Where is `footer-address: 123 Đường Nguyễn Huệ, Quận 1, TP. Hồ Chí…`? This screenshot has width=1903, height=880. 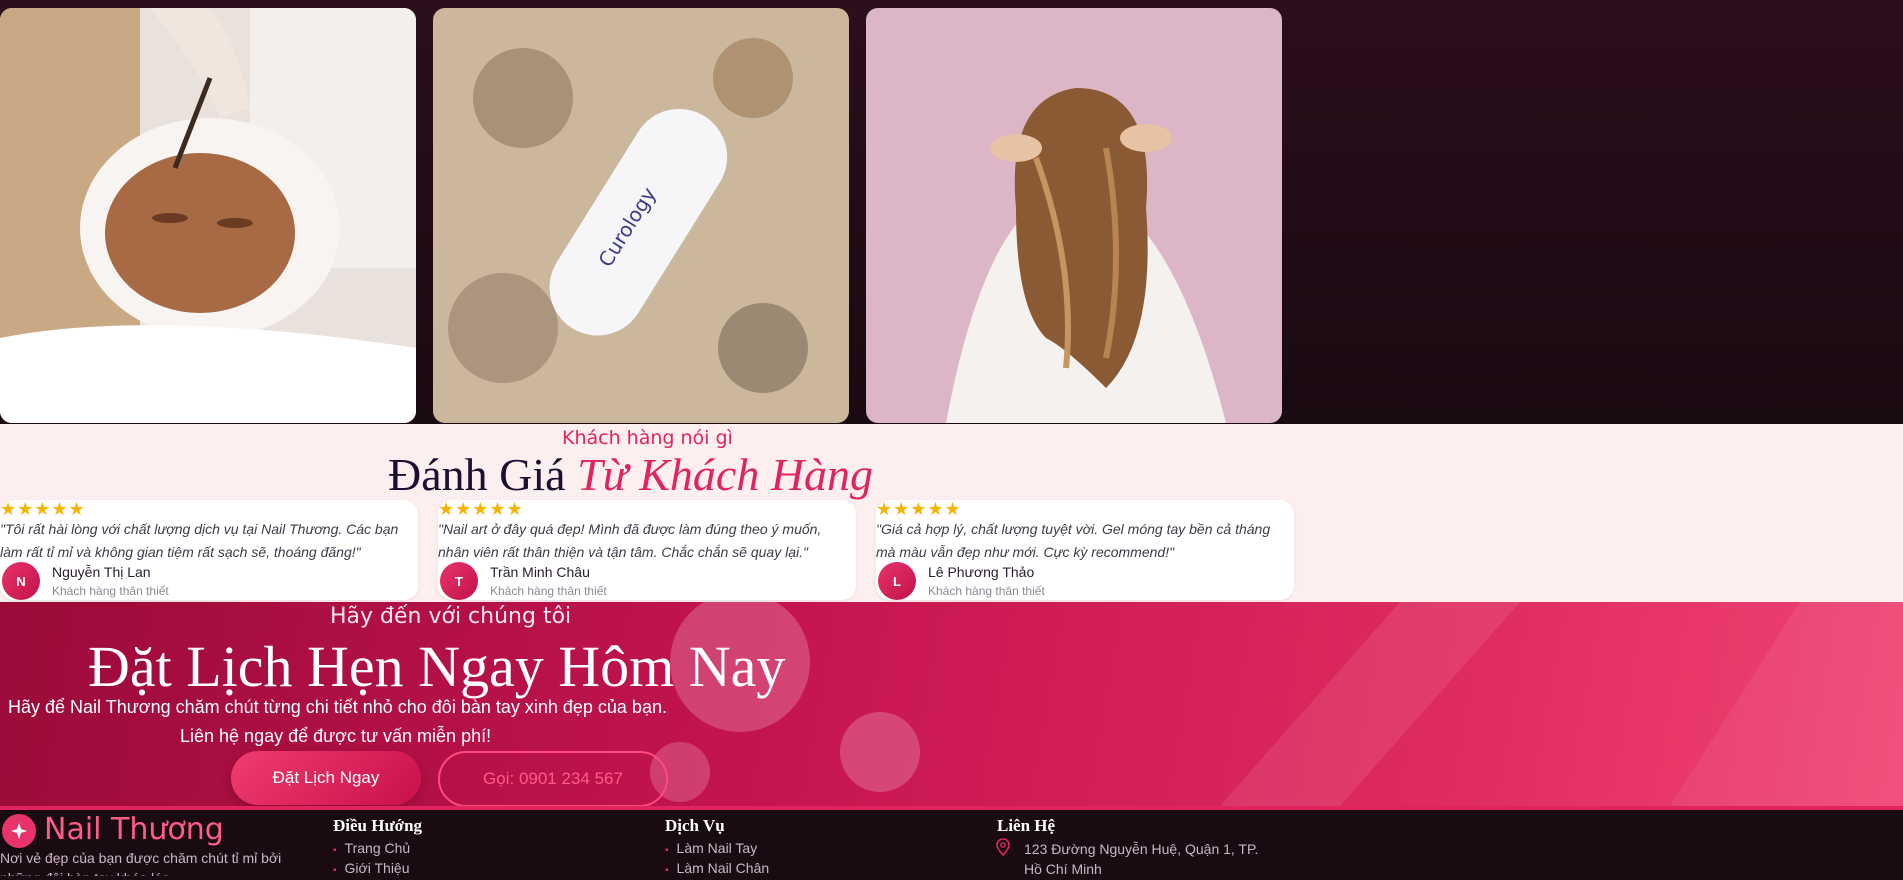
footer-address: 123 Đường Nguyễn Huệ, Quận 1, TP. Hồ Chí… is located at coordinates (1141, 859).